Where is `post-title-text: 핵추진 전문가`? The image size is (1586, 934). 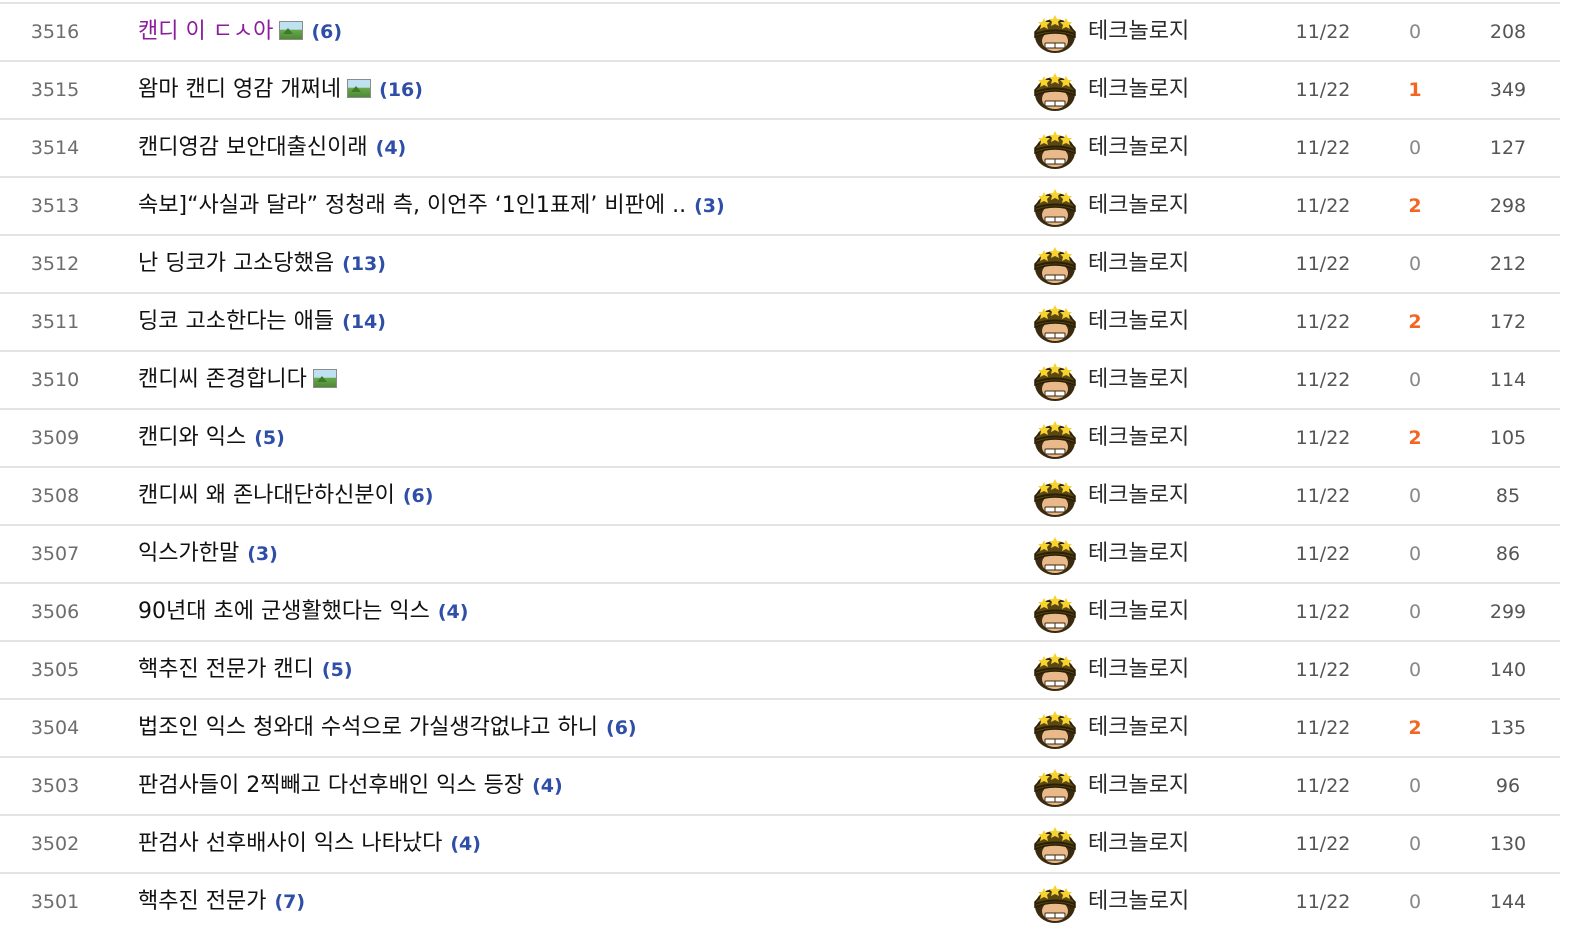 post-title-text: 핵추진 전문가 is located at coordinates (202, 901).